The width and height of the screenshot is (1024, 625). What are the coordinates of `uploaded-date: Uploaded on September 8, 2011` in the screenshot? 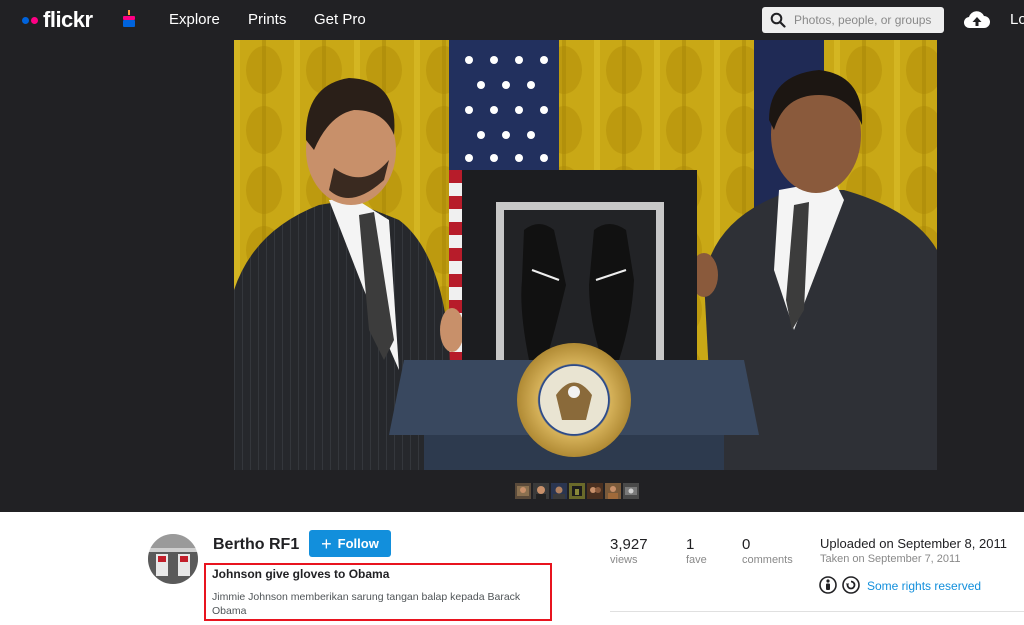 It's located at (913, 543).